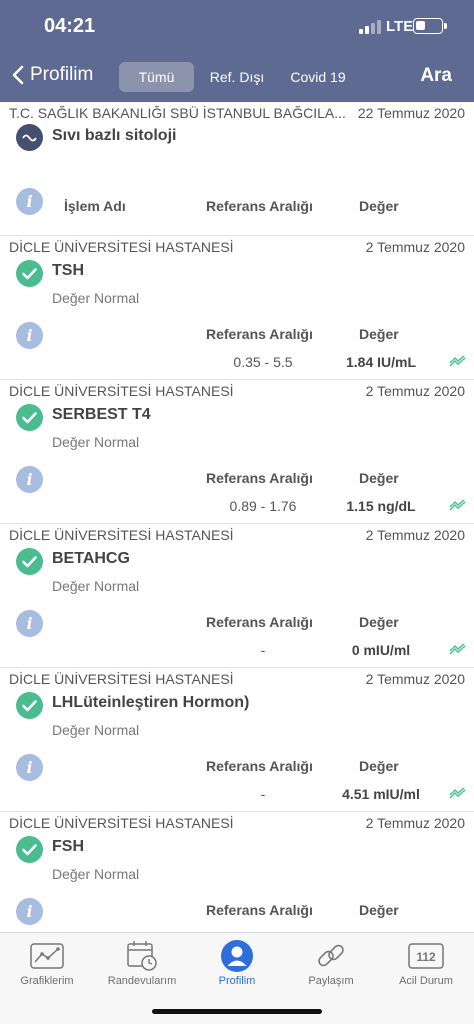 The height and width of the screenshot is (1024, 474). What do you see at coordinates (318, 77) in the screenshot?
I see `segment-covid: Covid 19` at bounding box center [318, 77].